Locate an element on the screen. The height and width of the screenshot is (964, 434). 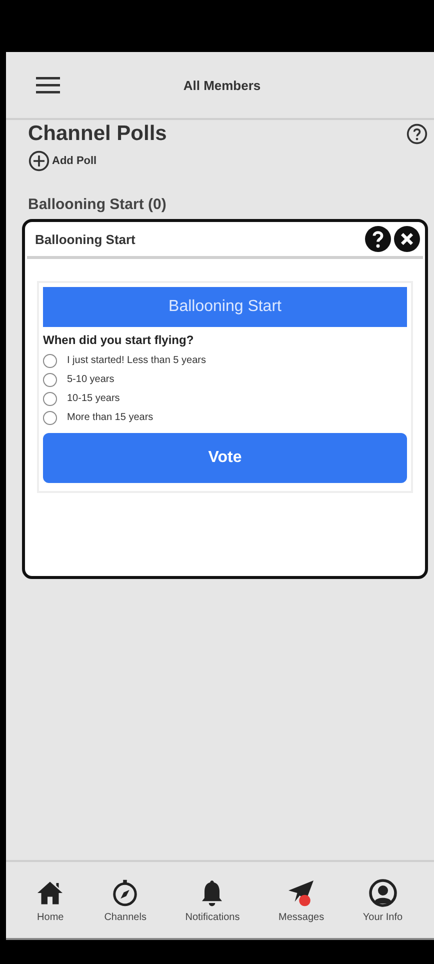
option-label: I just started! Less than 5 years is located at coordinates (136, 360).